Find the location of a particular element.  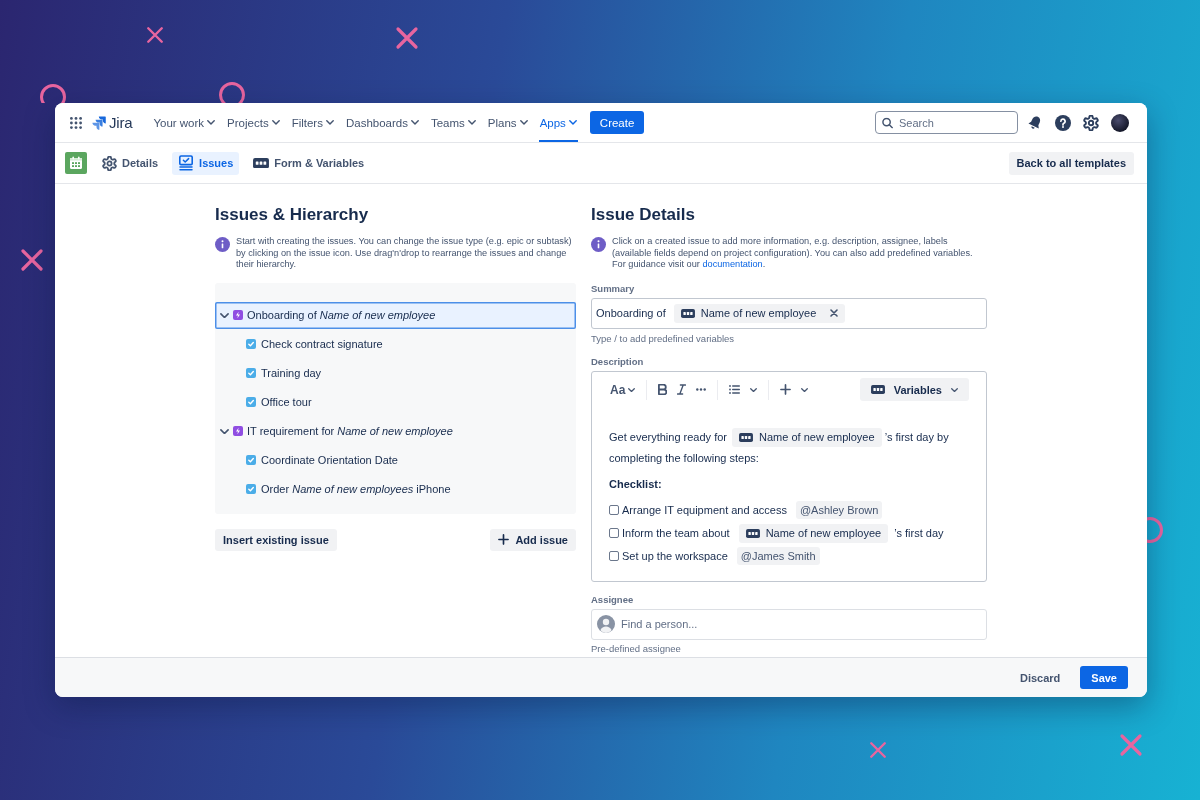

discard-button: Discard is located at coordinates (1040, 677).